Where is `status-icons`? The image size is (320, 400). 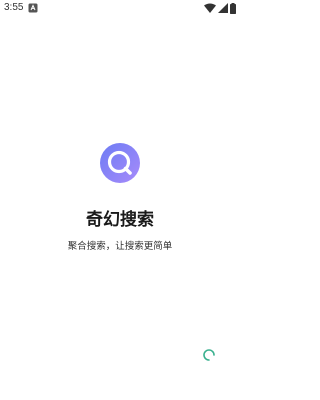 status-icons is located at coordinates (220, 8).